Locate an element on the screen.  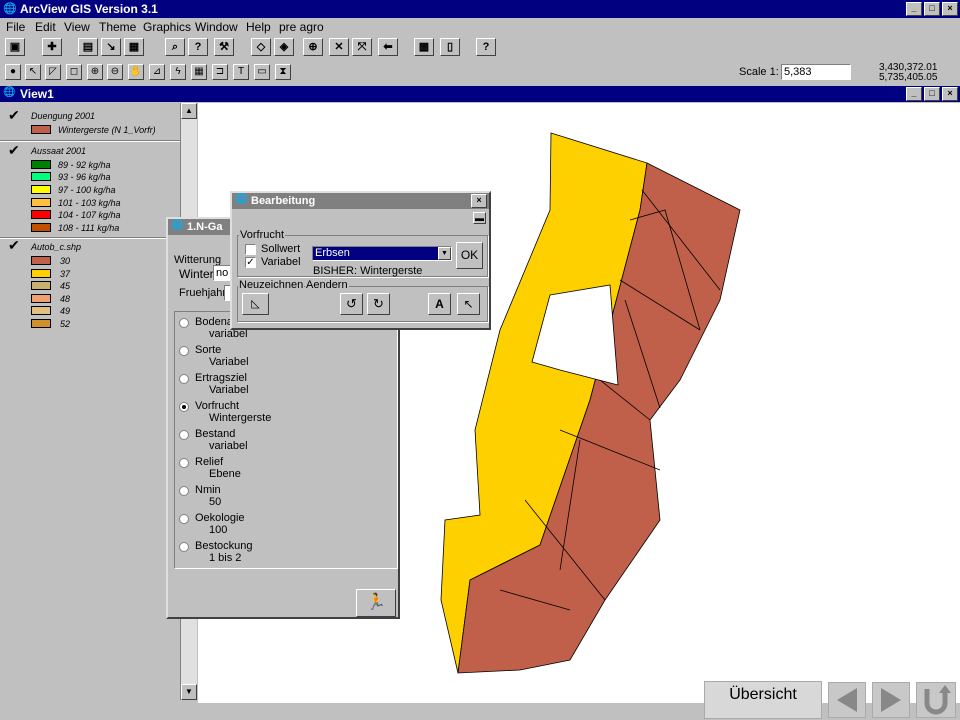
pointer-button: ↖ is located at coordinates (468, 304).